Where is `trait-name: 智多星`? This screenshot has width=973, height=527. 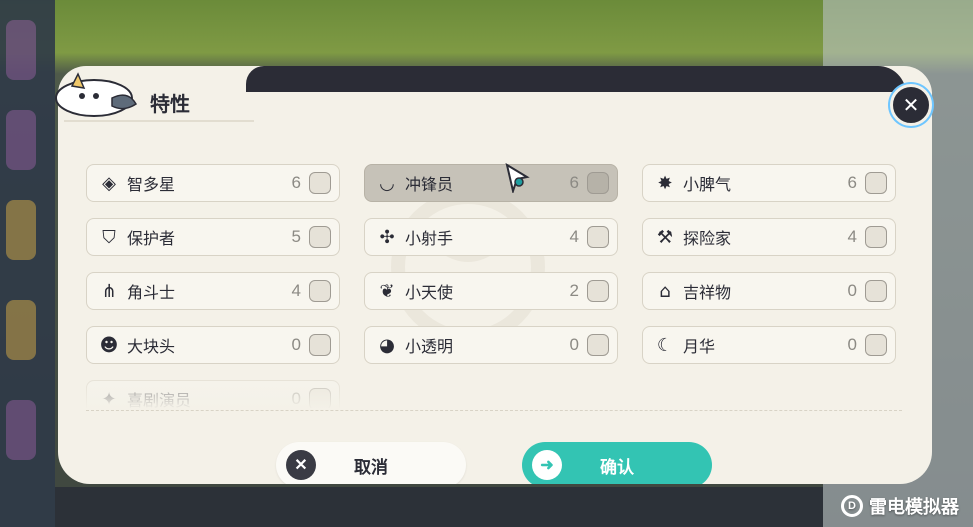 trait-name: 智多星 is located at coordinates (151, 185).